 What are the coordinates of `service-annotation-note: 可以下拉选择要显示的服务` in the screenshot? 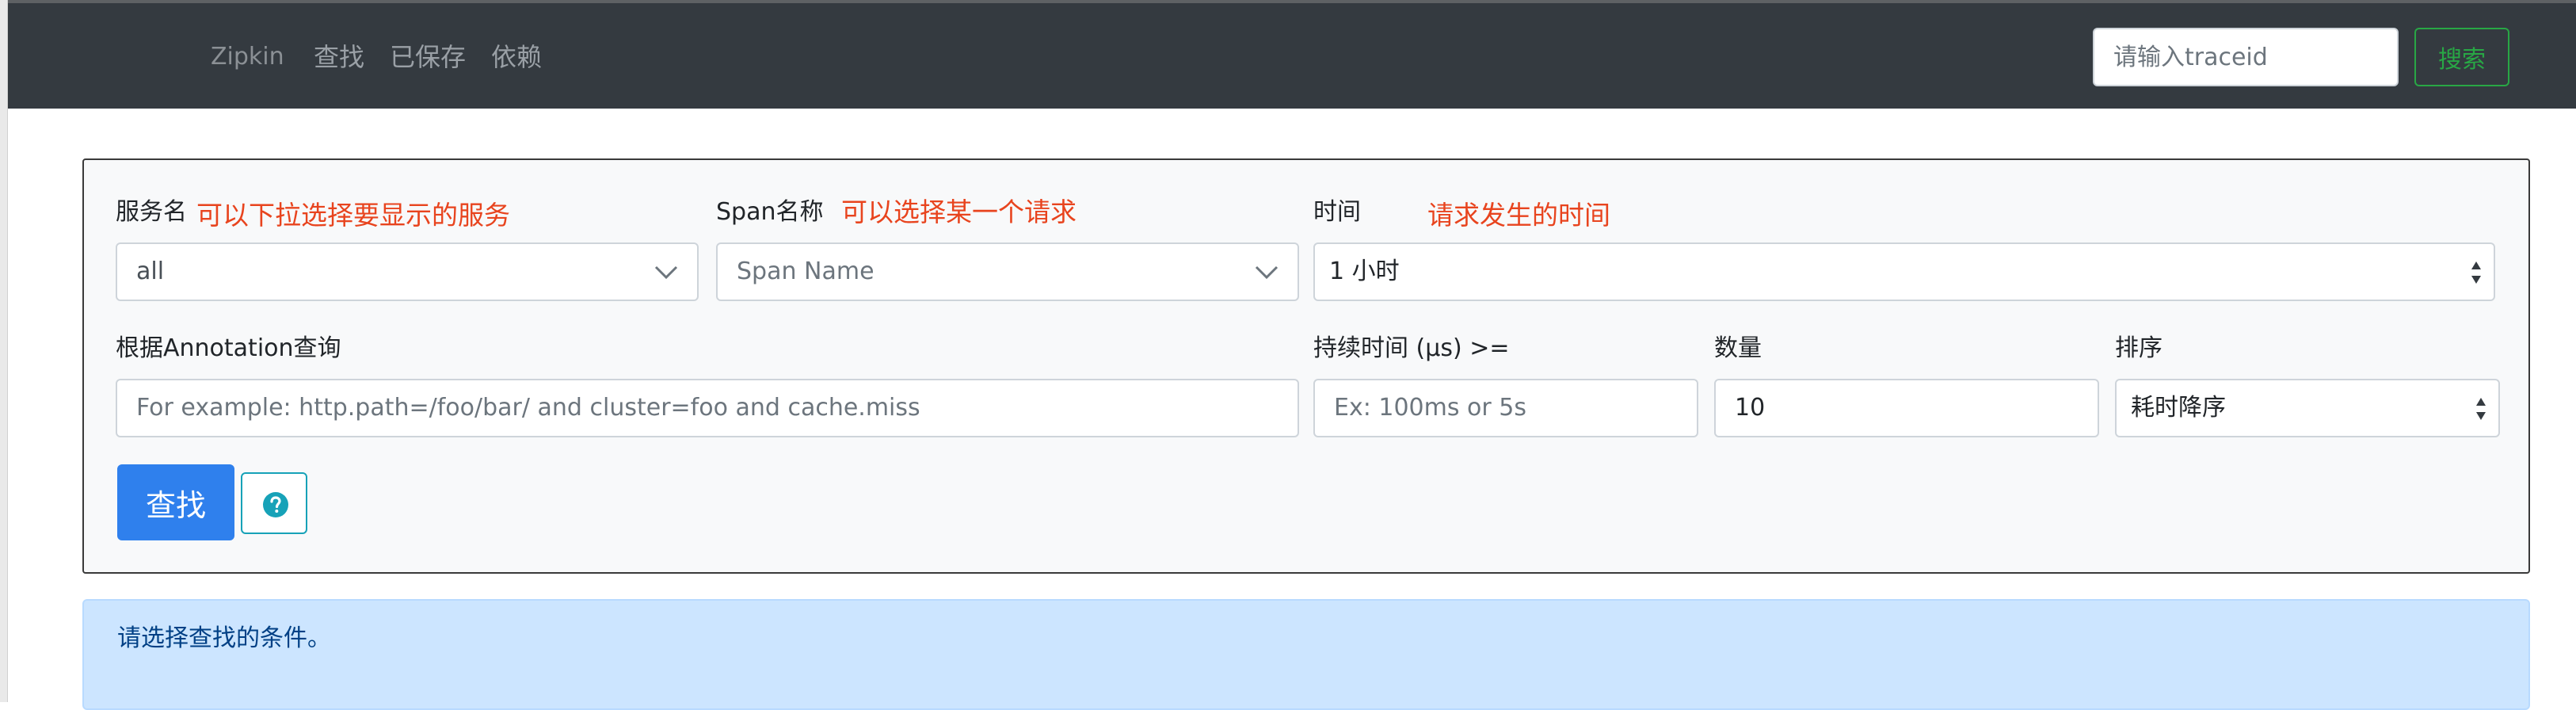 It's located at (353, 215).